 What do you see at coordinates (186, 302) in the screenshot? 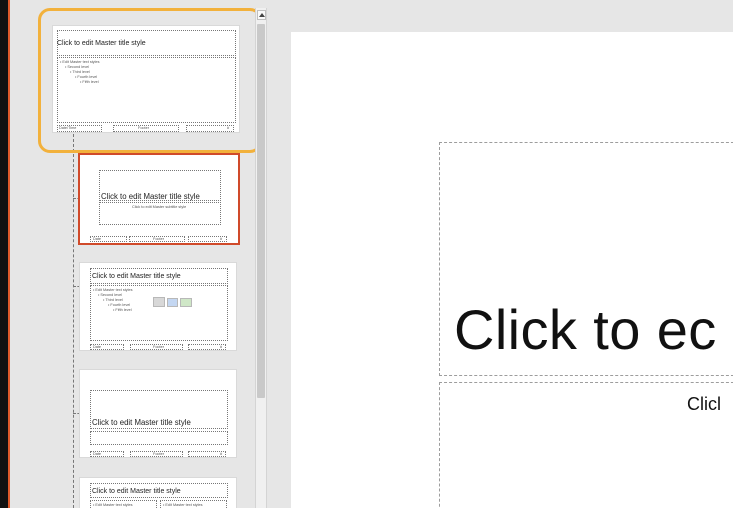
I see `smartart-icon` at bounding box center [186, 302].